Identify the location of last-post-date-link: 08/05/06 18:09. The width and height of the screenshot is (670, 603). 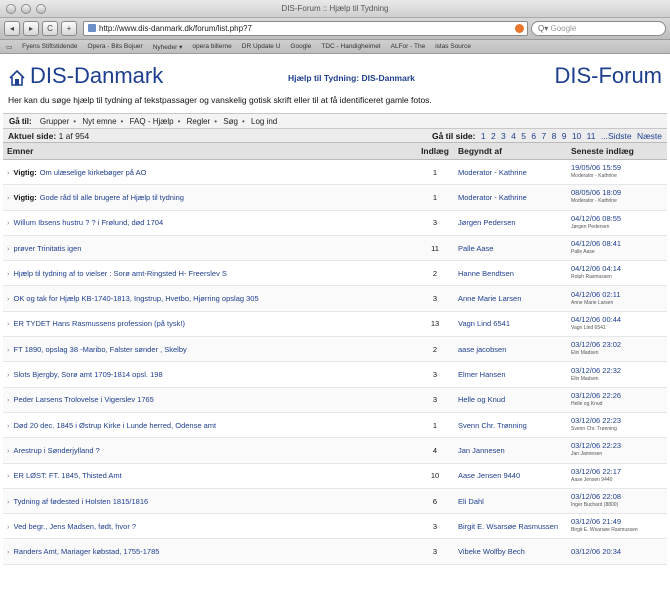
(617, 193).